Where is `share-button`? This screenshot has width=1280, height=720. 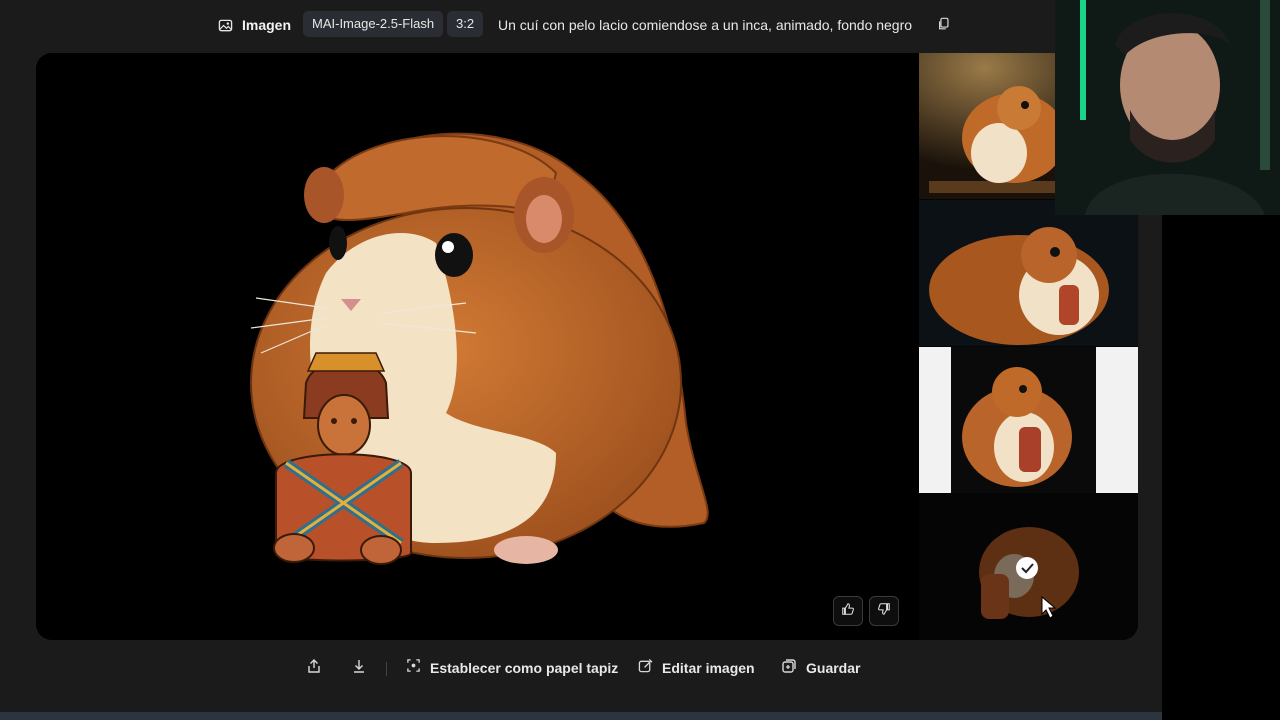 share-button is located at coordinates (314, 668).